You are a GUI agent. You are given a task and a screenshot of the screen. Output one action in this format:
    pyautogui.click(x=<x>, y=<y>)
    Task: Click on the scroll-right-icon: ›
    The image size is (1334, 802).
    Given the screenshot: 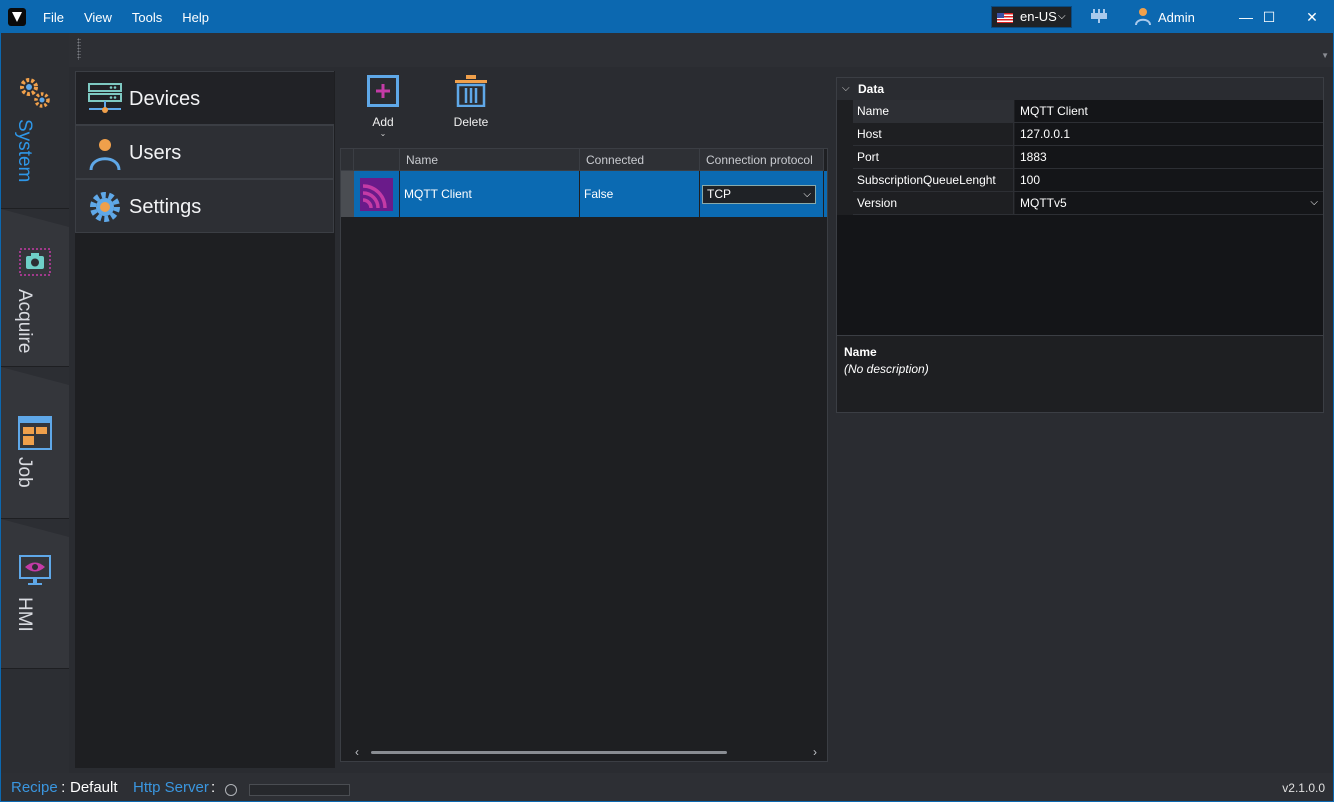 What is the action you would take?
    pyautogui.click(x=815, y=752)
    